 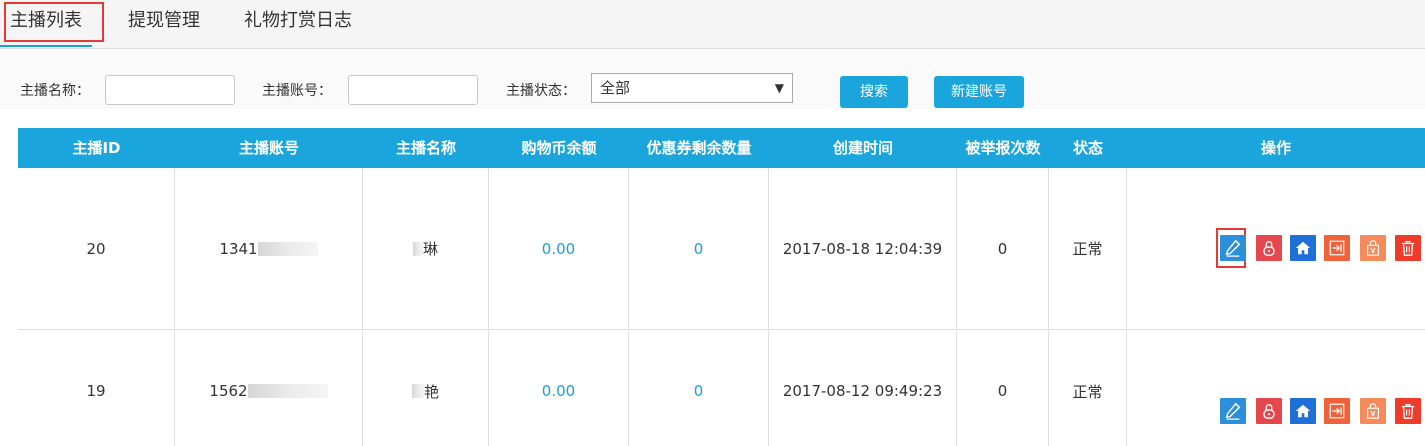 What do you see at coordinates (1087, 148) in the screenshot?
I see `col-status: 状态` at bounding box center [1087, 148].